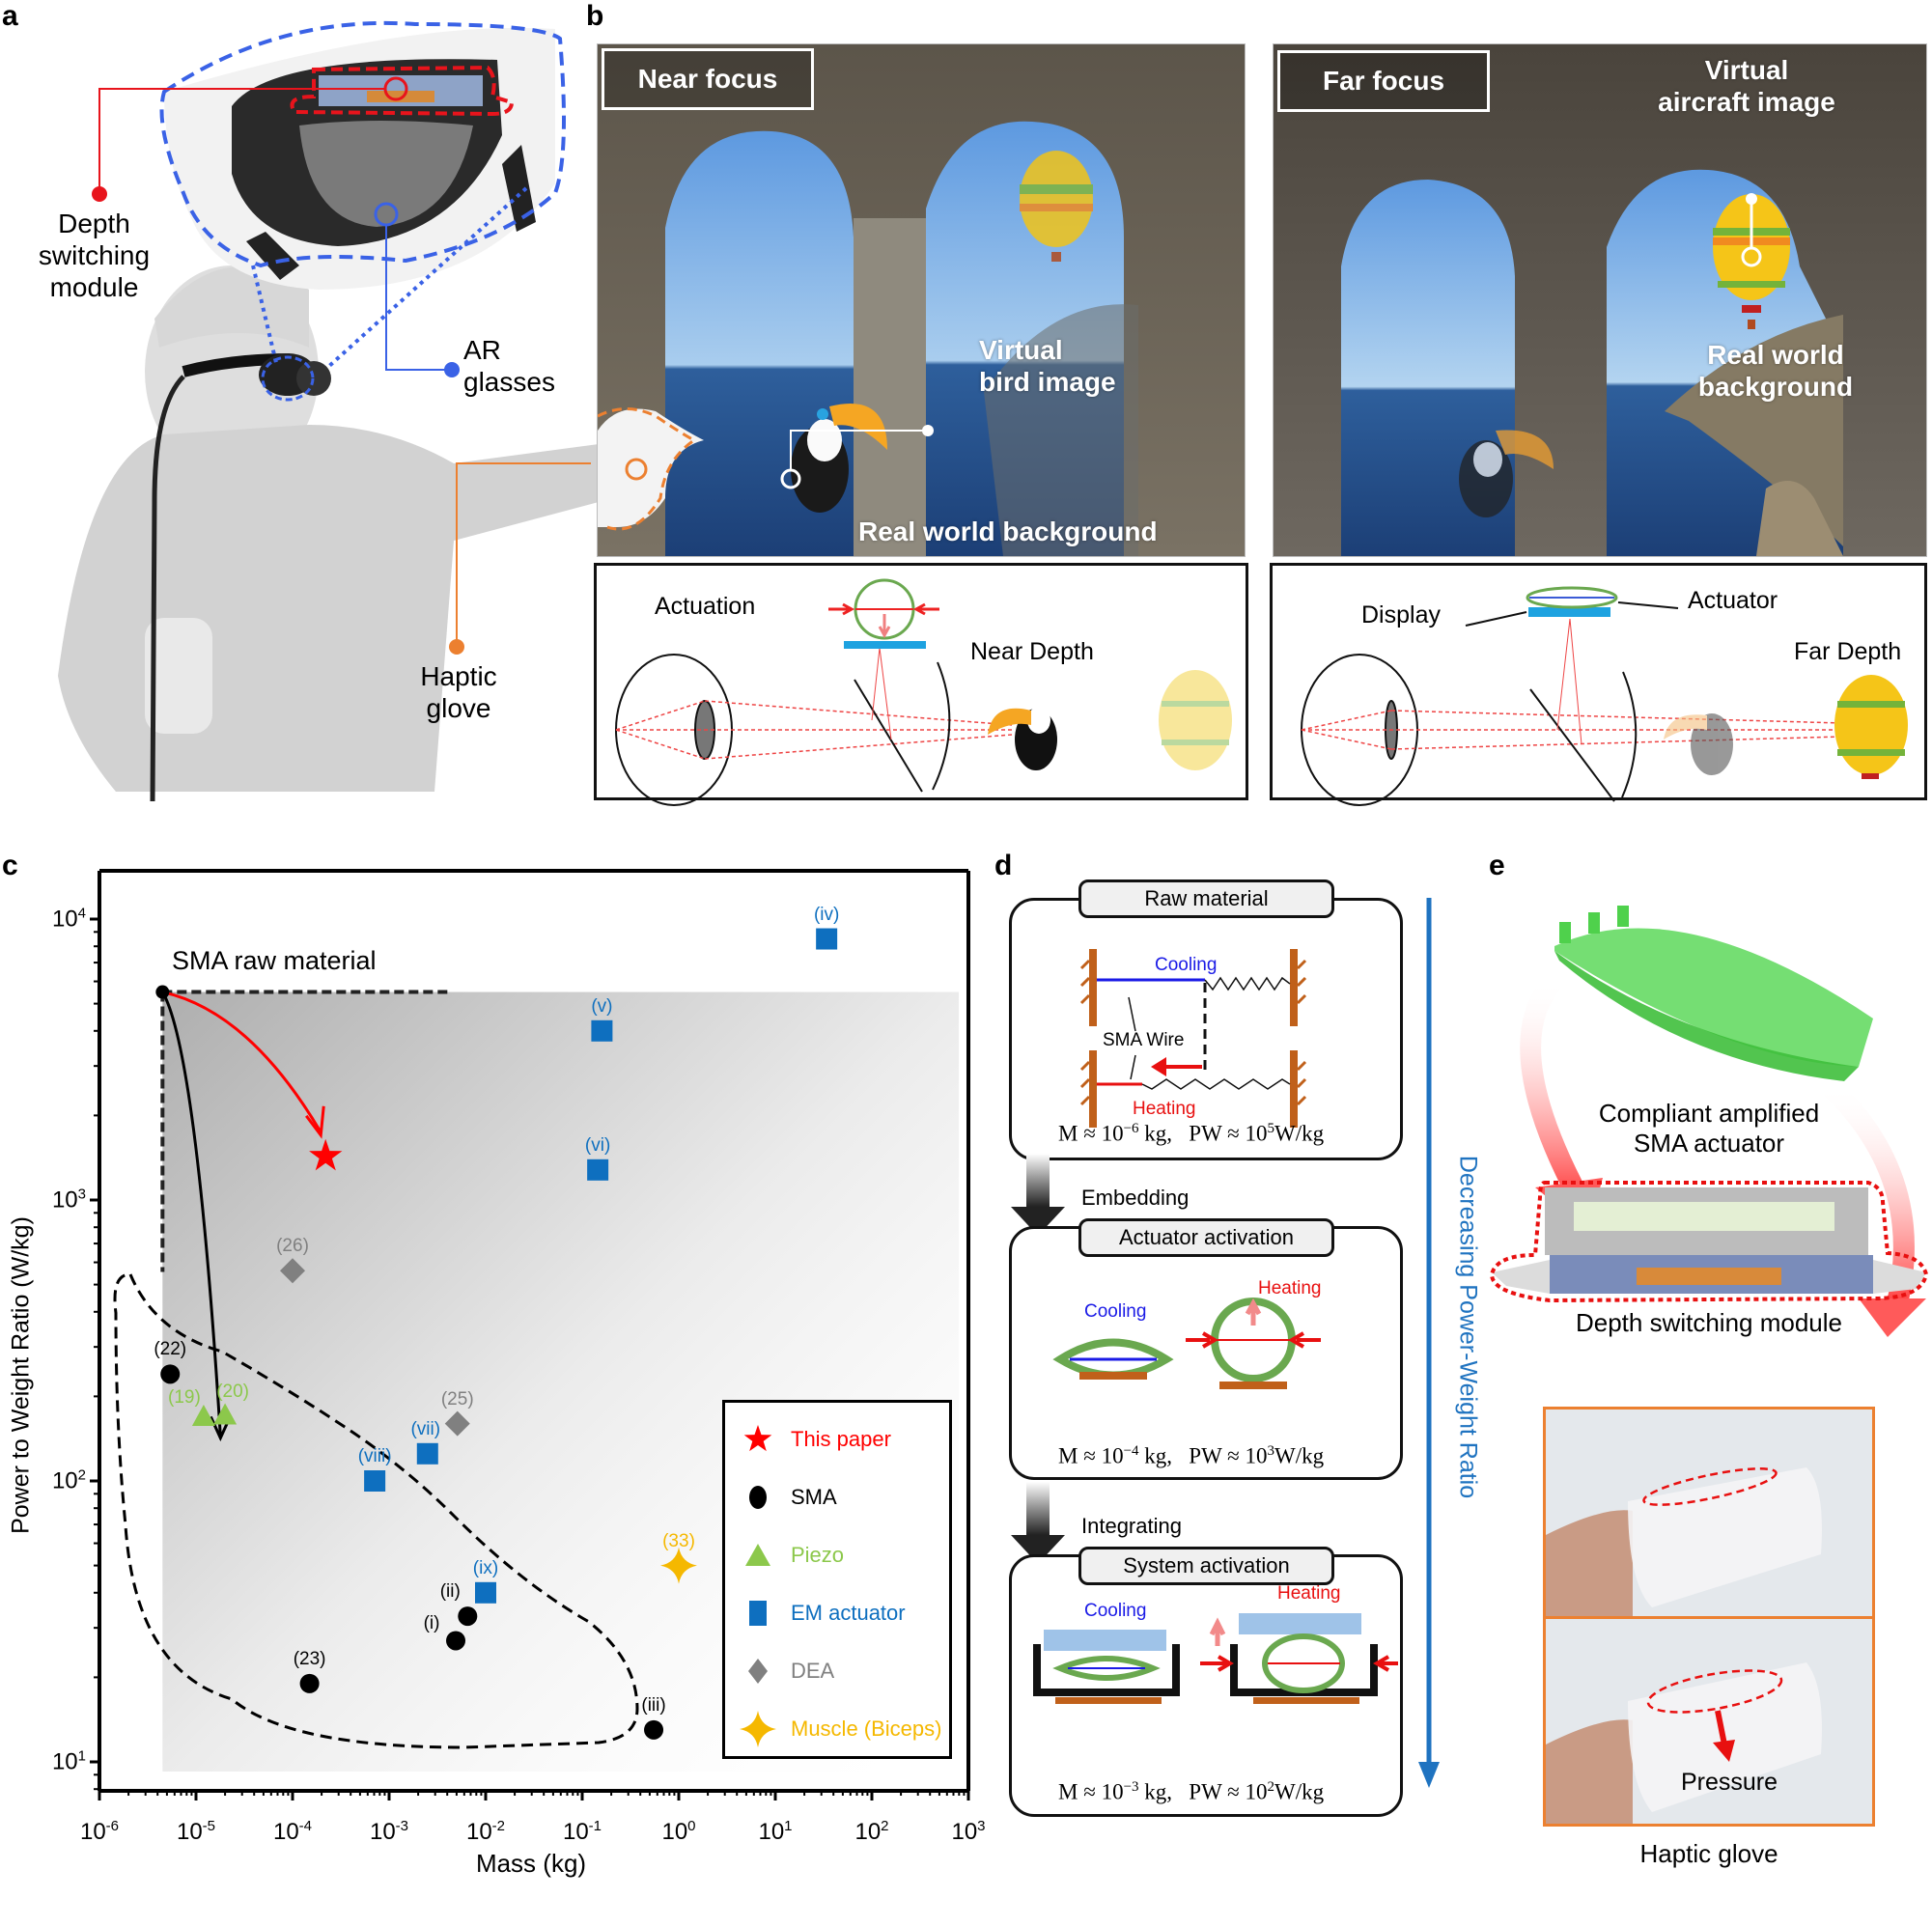 This screenshot has width=1932, height=1926. What do you see at coordinates (1206, 1566) in the screenshot?
I see `stage-title-system-activation: System activation` at bounding box center [1206, 1566].